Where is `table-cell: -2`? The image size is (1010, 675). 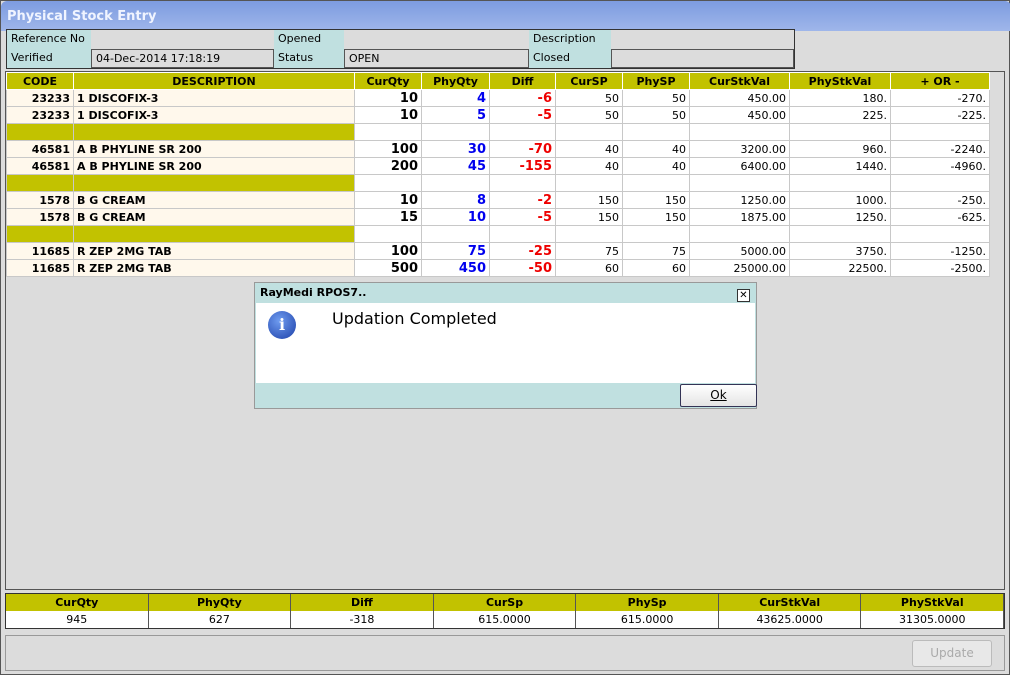
table-cell: -2 is located at coordinates (522, 200).